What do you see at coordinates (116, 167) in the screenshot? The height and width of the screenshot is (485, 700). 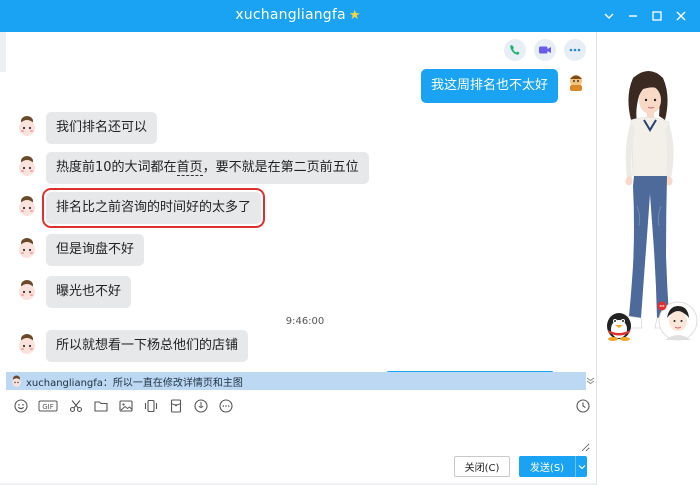 I see `message-text: 热度前10的大词都在` at bounding box center [116, 167].